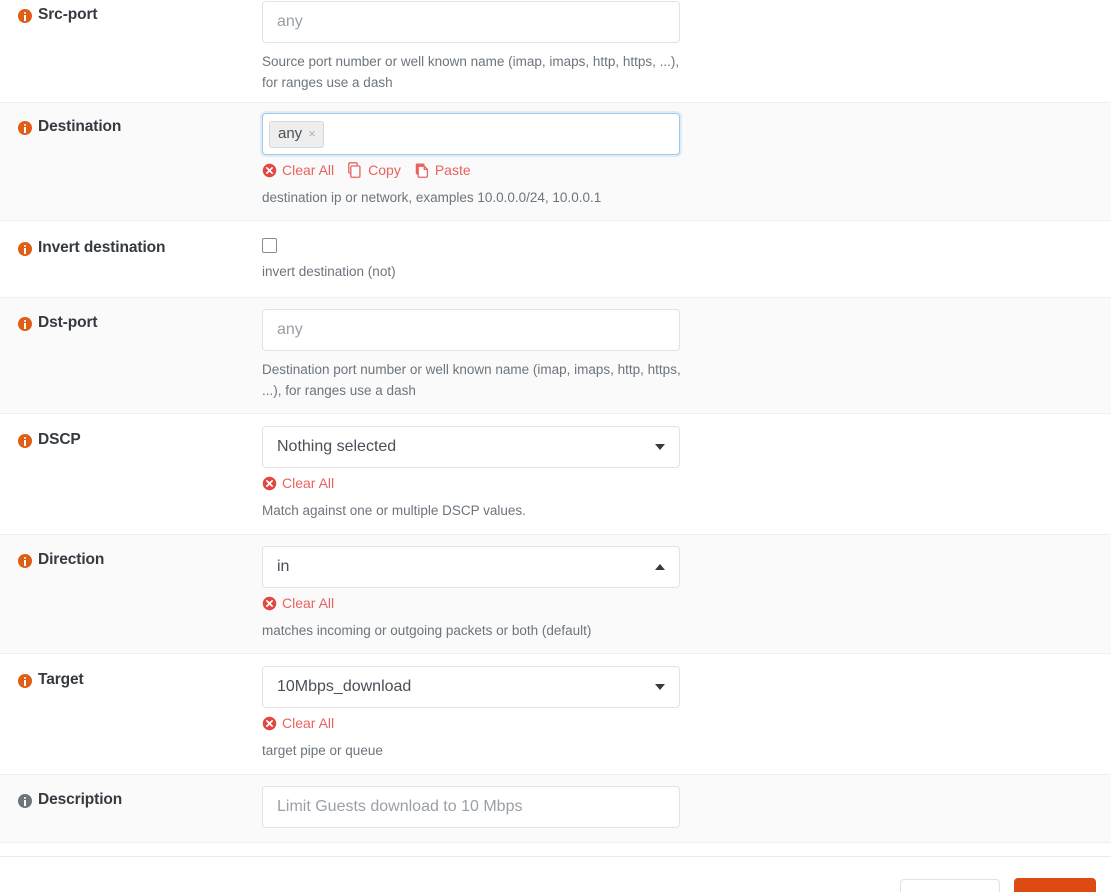 The image size is (1111, 892). What do you see at coordinates (131, 678) in the screenshot?
I see `label-target: Target` at bounding box center [131, 678].